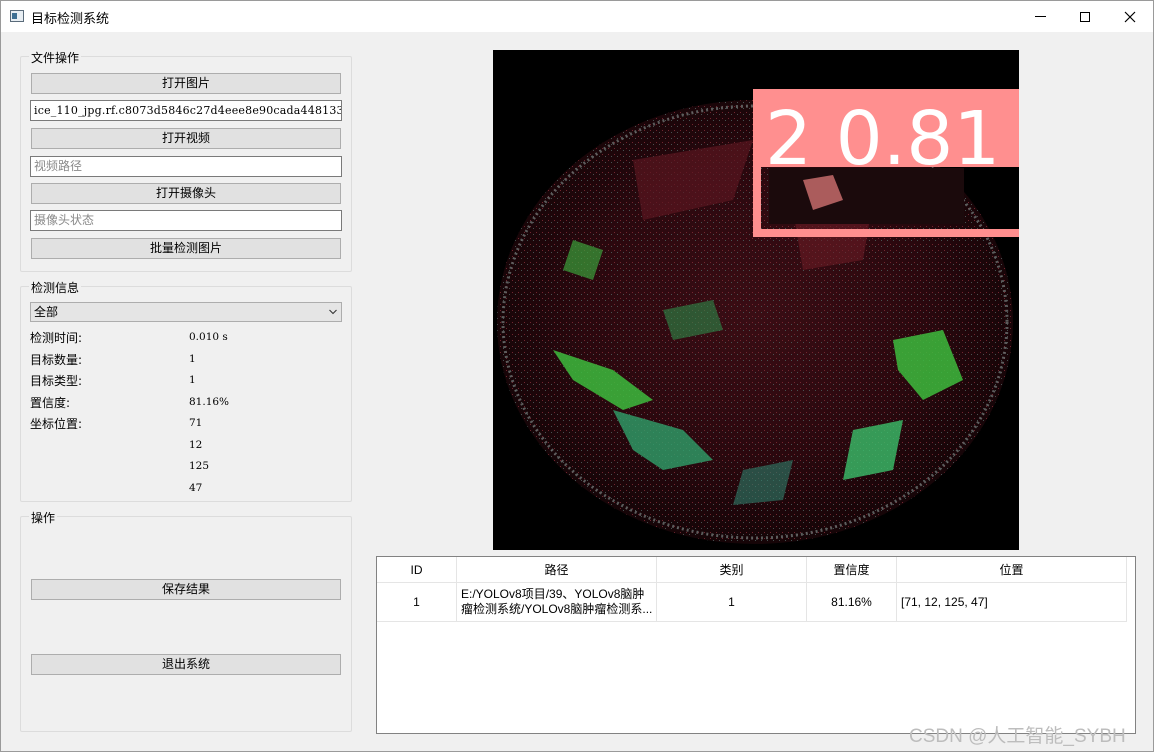  I want to click on detect-info-title: 检测信息, so click(55, 287).